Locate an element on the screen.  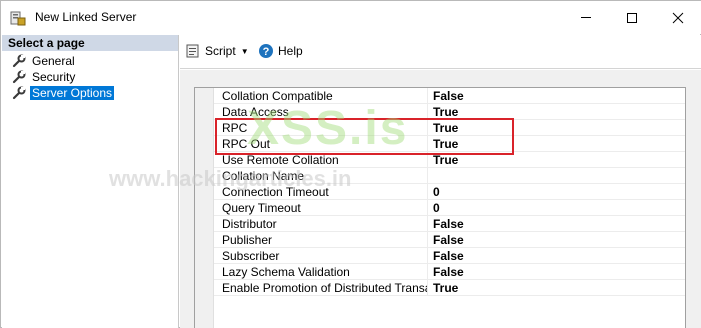
option-row-lazy-schema-validation: Lazy Schema Validation False is located at coordinates (449, 271).